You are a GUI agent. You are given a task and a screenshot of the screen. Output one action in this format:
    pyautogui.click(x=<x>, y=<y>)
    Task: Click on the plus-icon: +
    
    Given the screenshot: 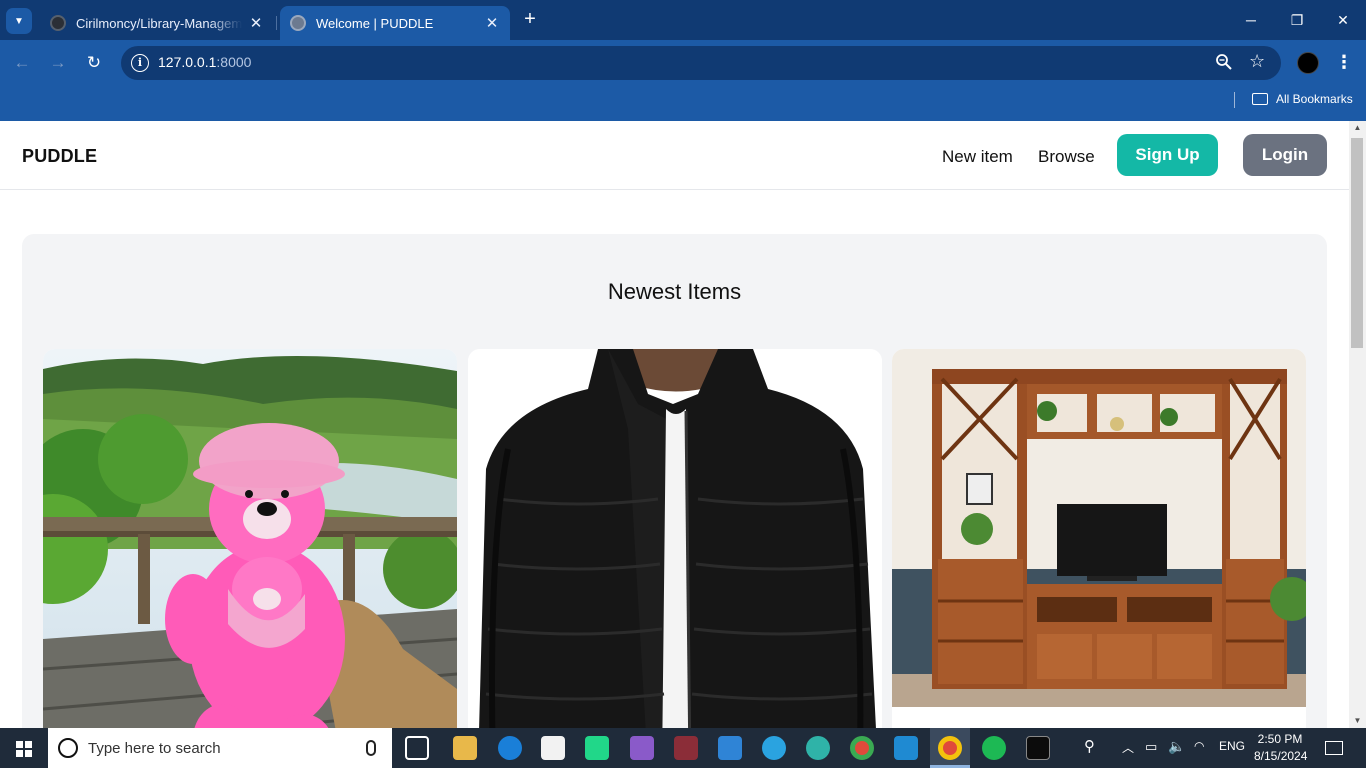 What is the action you would take?
    pyautogui.click(x=530, y=19)
    